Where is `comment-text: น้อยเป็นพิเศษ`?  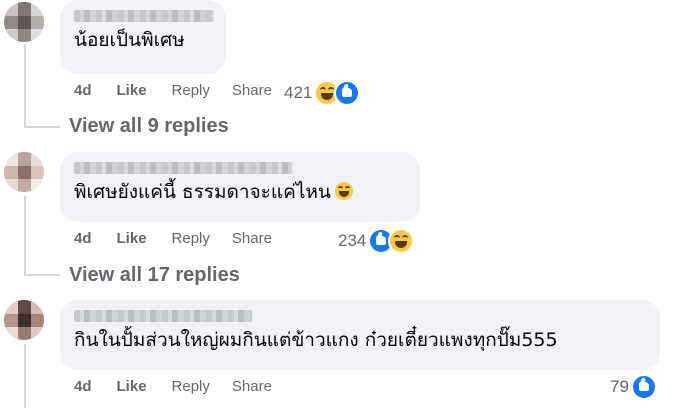
comment-text: น้อยเป็นพิเศษ is located at coordinates (129, 40).